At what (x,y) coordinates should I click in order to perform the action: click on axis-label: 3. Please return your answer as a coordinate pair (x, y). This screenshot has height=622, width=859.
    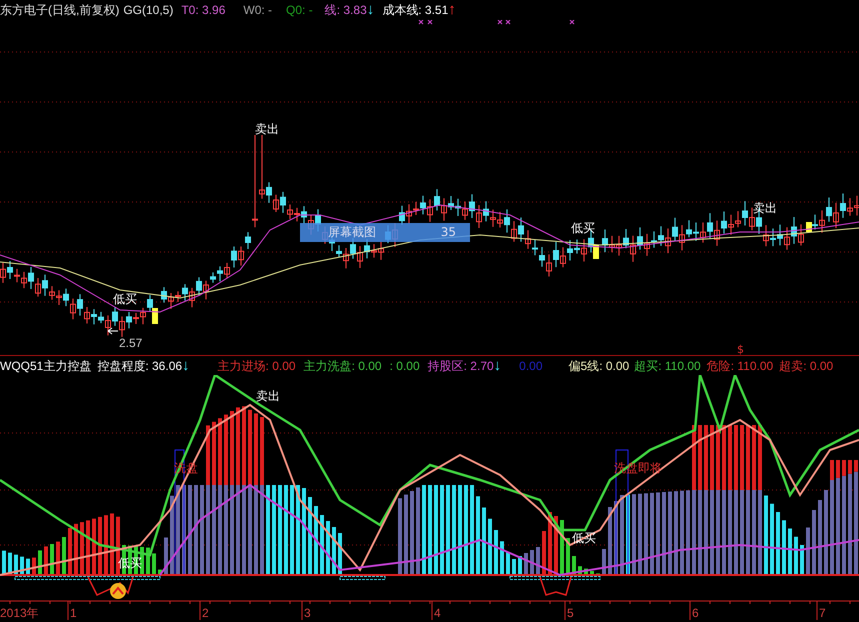
    Looking at the image, I should click on (307, 613).